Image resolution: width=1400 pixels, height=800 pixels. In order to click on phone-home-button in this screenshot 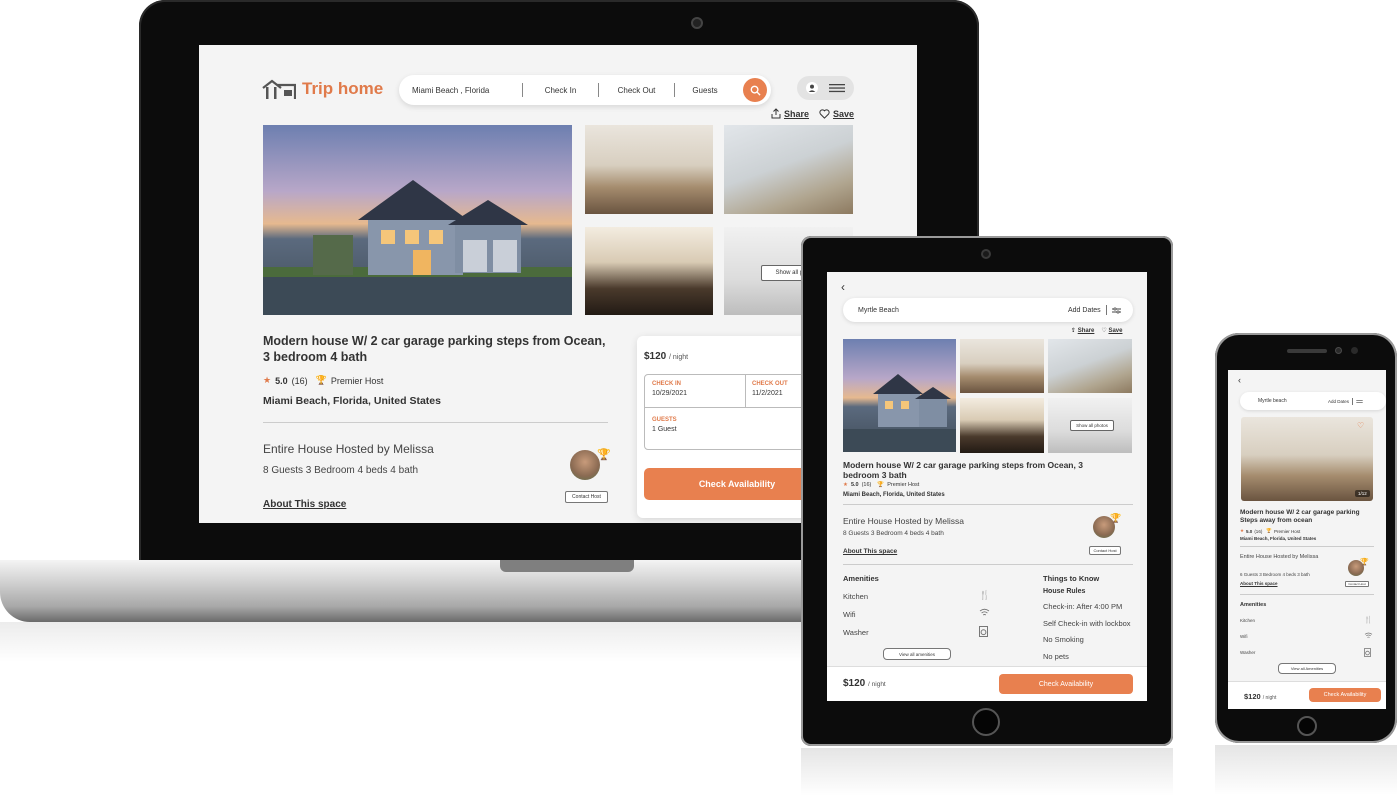, I will do `click(1307, 726)`.